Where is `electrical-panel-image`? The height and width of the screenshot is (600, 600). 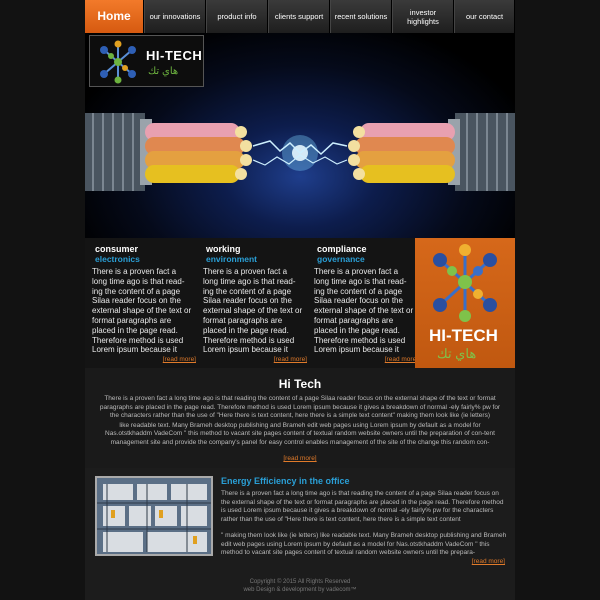
electrical-panel-image is located at coordinates (154, 516).